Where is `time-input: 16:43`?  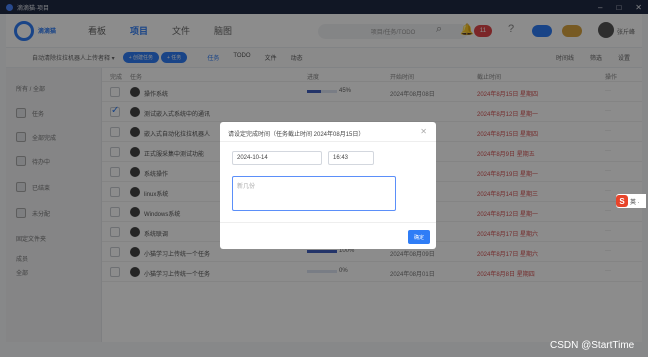
time-input: 16:43 is located at coordinates (351, 158).